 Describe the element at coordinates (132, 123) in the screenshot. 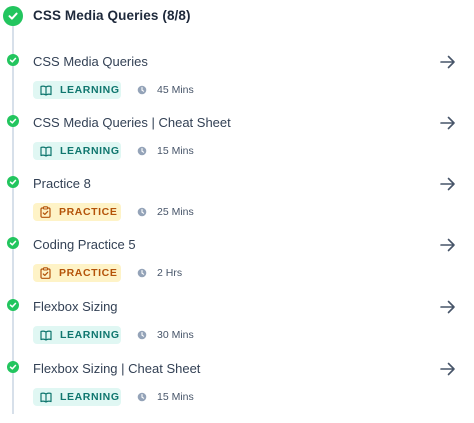

I see `item-title: CSS Media Queries | Cheat Sheet` at that location.